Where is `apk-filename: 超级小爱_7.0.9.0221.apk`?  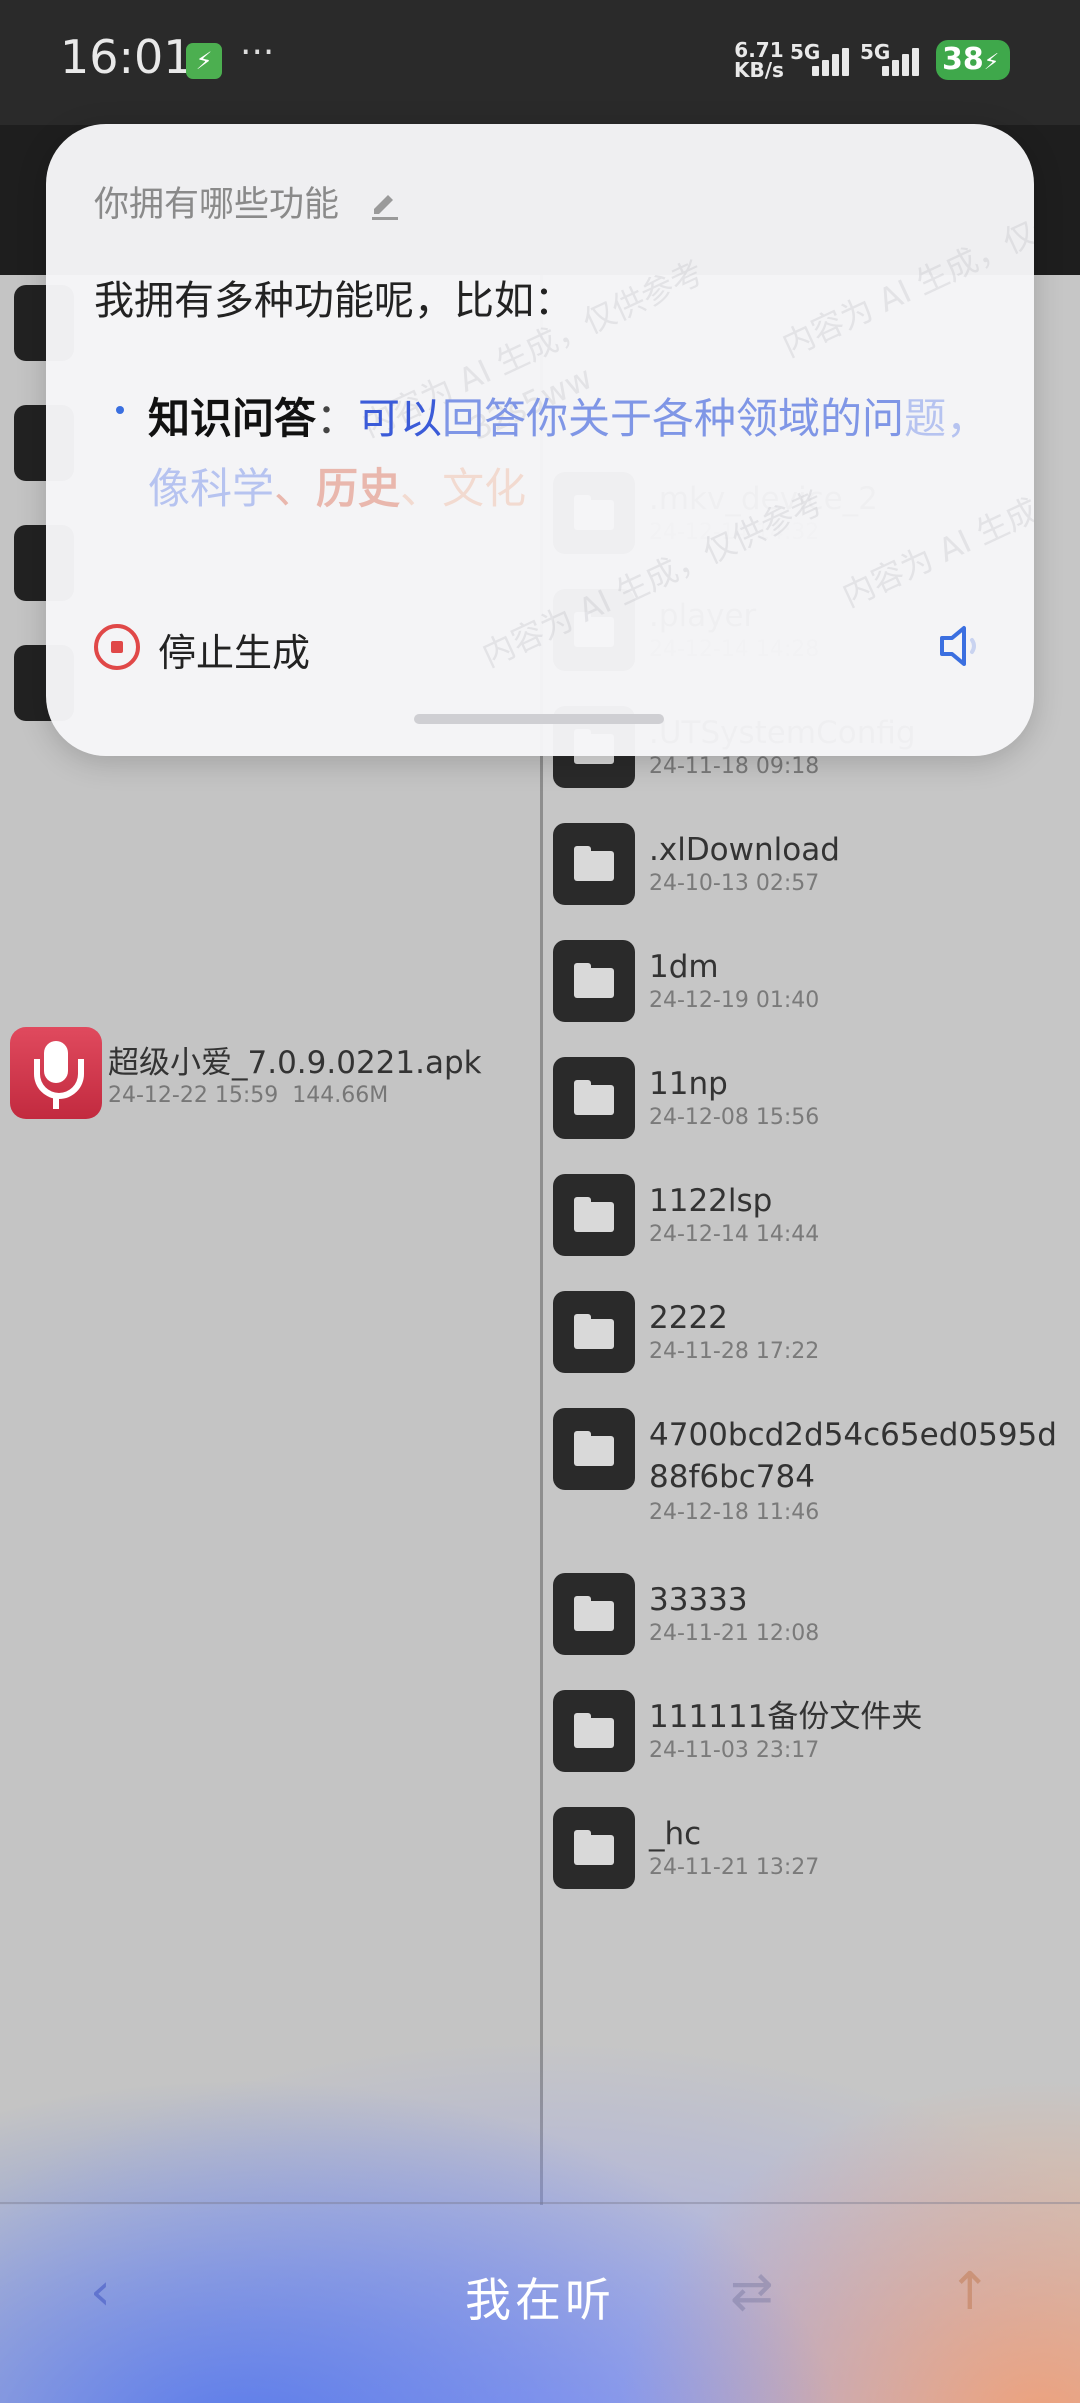 apk-filename: 超级小爱_7.0.9.0221.apk is located at coordinates (295, 1063).